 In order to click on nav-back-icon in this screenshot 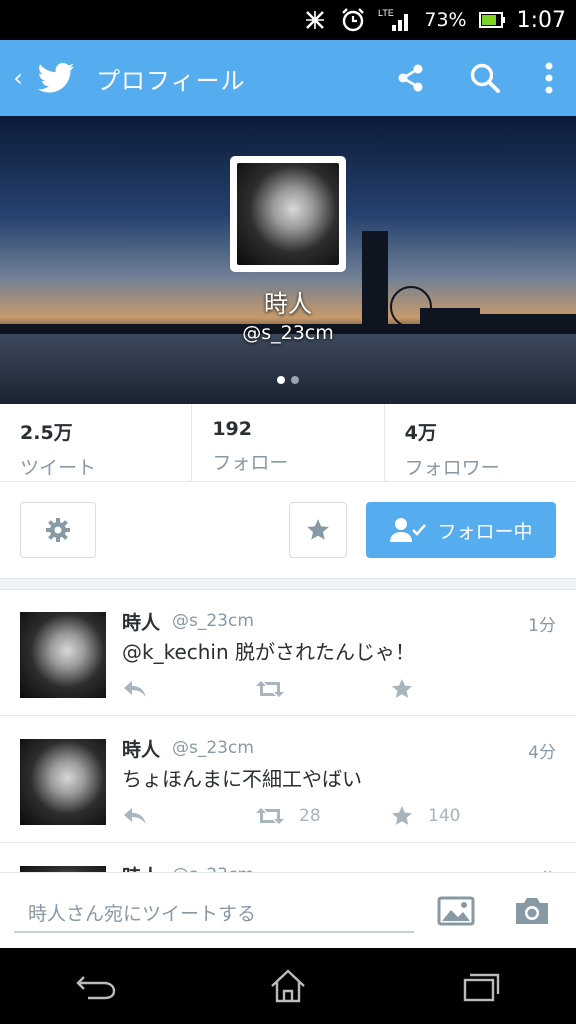, I will do `click(96, 986)`.